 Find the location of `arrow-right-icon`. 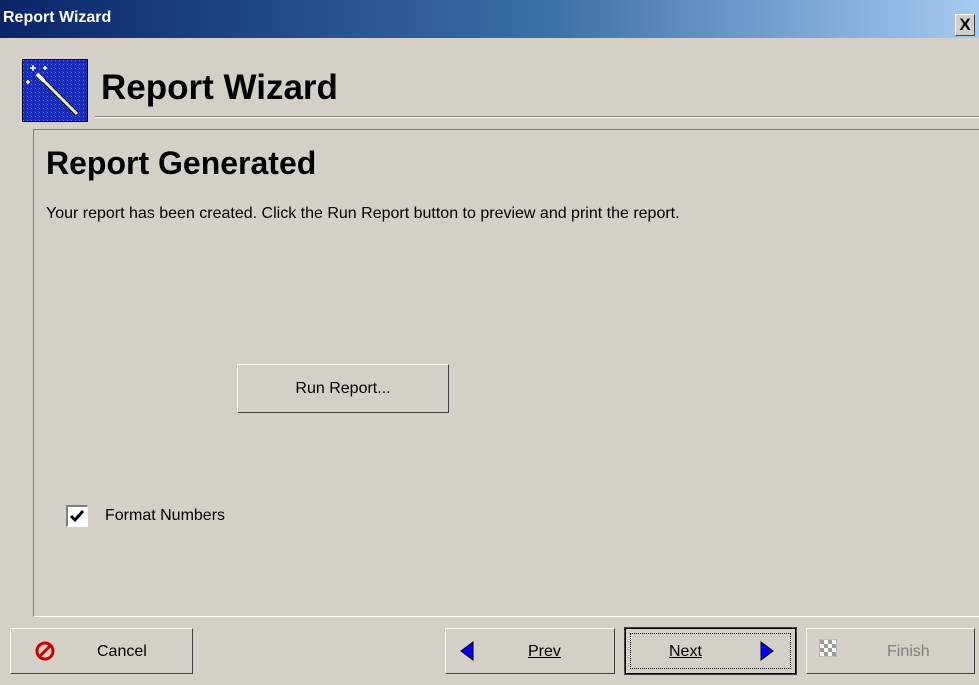

arrow-right-icon is located at coordinates (767, 651).